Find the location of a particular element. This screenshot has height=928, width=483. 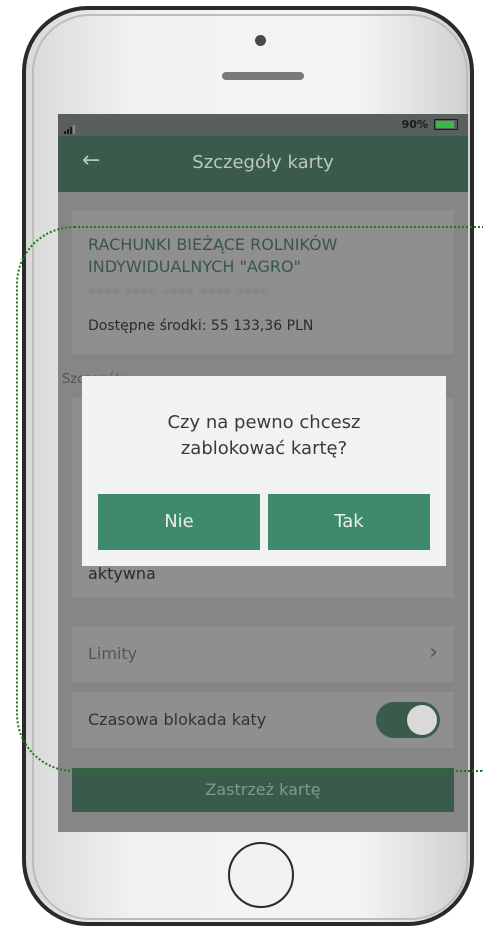

reserve-card-button: Zastrzeż kartę is located at coordinates (263, 790).